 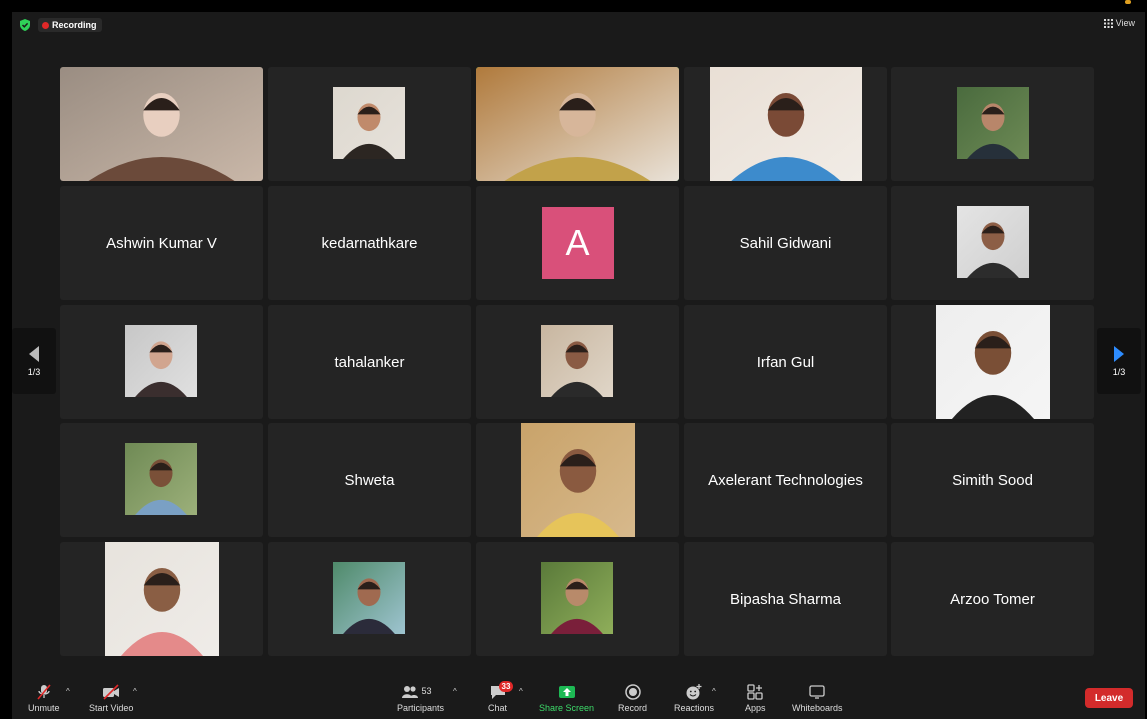 What do you see at coordinates (817, 692) in the screenshot?
I see `whiteboard-icon` at bounding box center [817, 692].